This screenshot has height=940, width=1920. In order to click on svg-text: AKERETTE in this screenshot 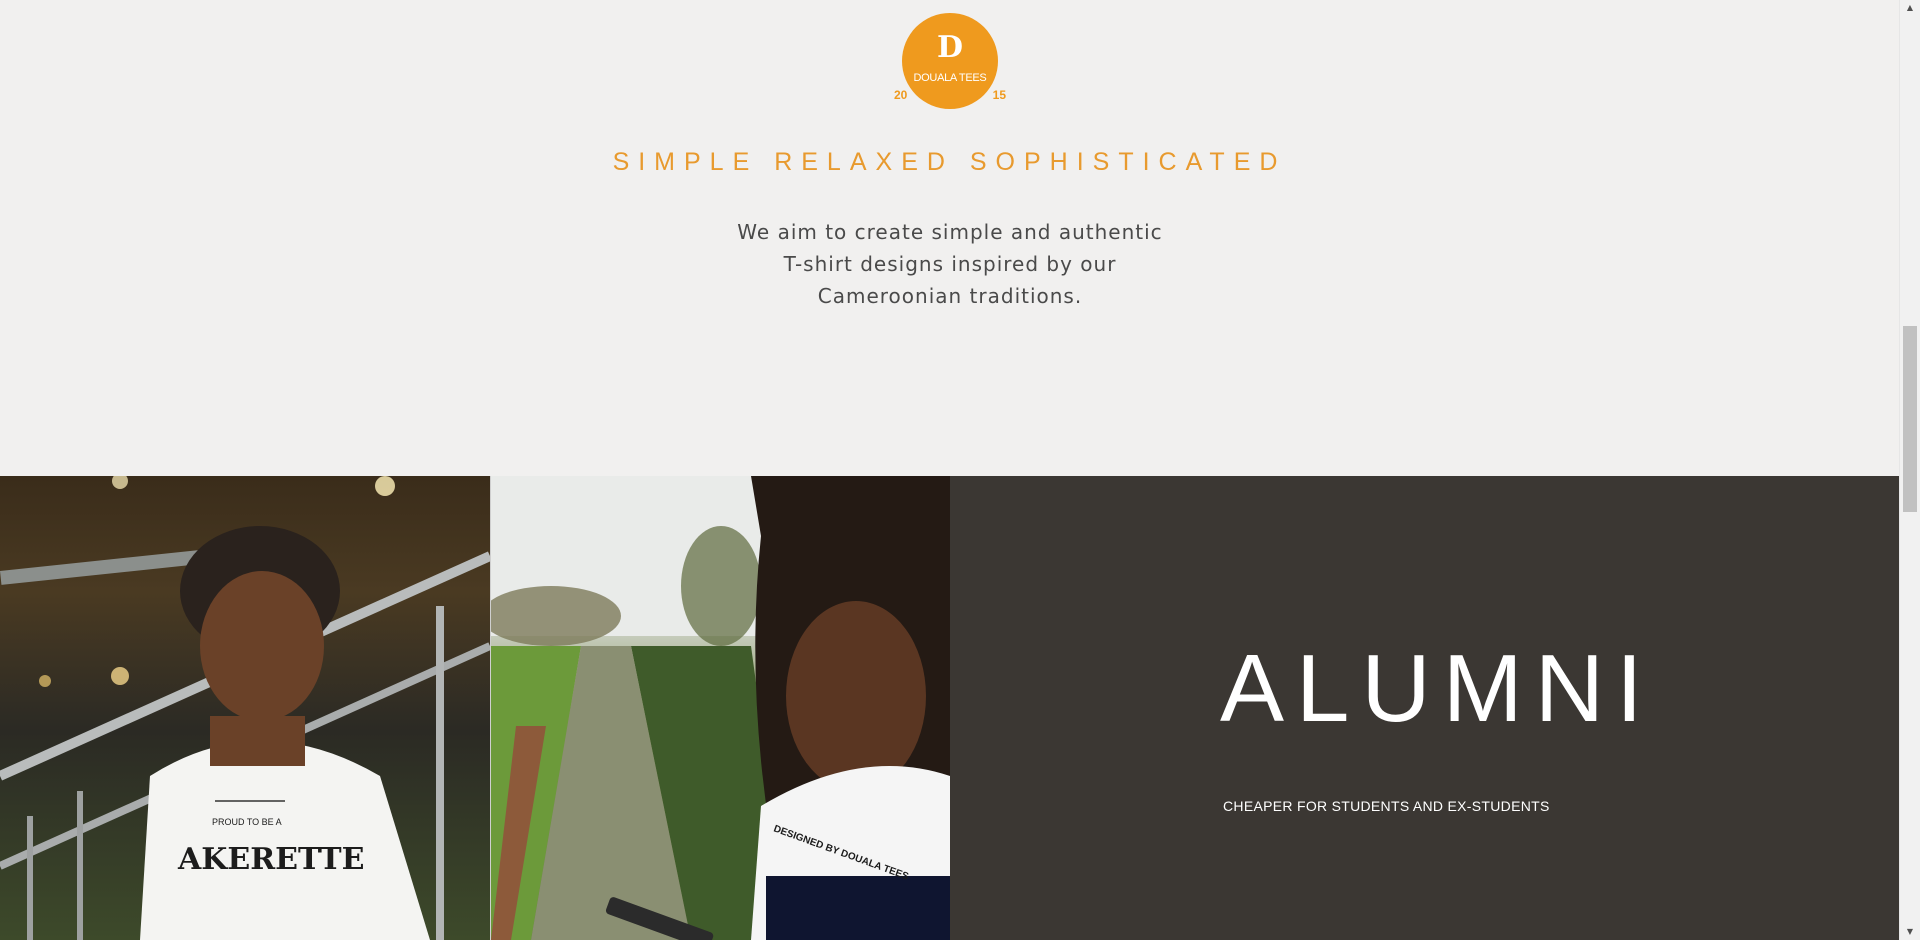, I will do `click(270, 859)`.